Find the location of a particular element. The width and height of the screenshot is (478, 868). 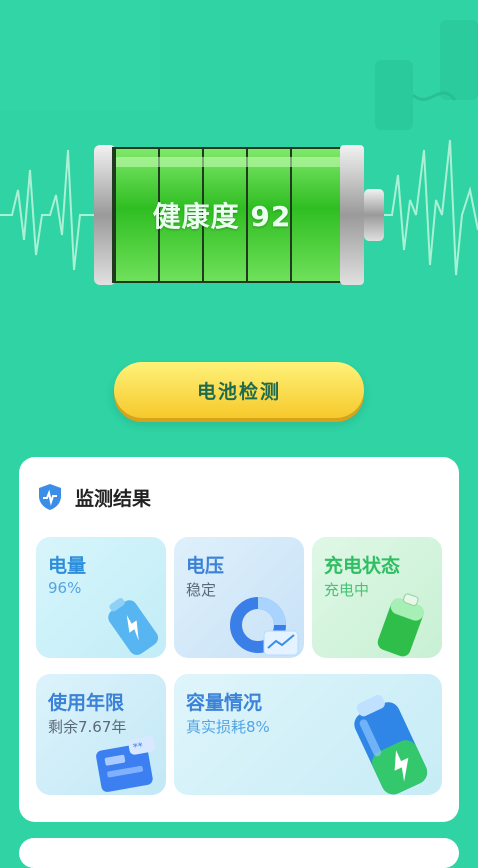

tile-capacity: 容量情况 真实损耗8% is located at coordinates (308, 734).